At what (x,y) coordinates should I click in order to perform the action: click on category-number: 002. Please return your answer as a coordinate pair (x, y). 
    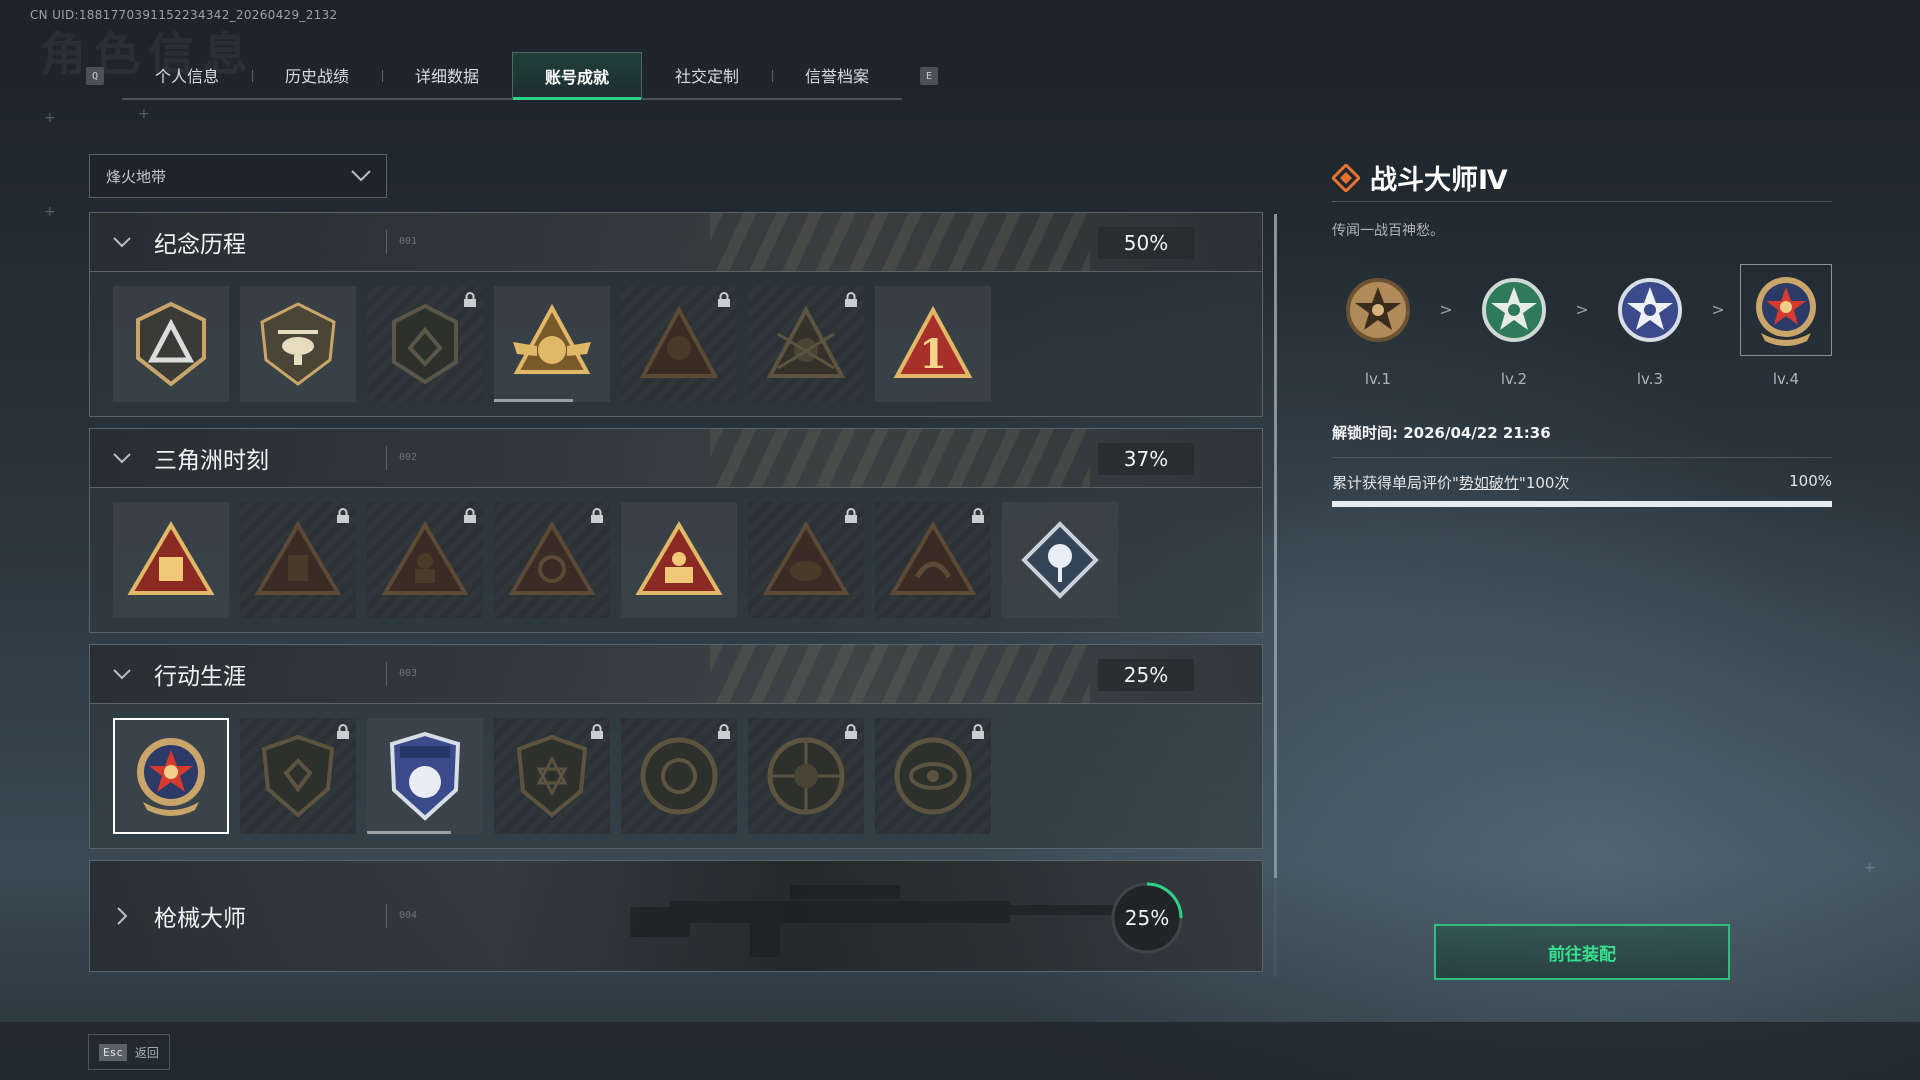
    Looking at the image, I should click on (401, 458).